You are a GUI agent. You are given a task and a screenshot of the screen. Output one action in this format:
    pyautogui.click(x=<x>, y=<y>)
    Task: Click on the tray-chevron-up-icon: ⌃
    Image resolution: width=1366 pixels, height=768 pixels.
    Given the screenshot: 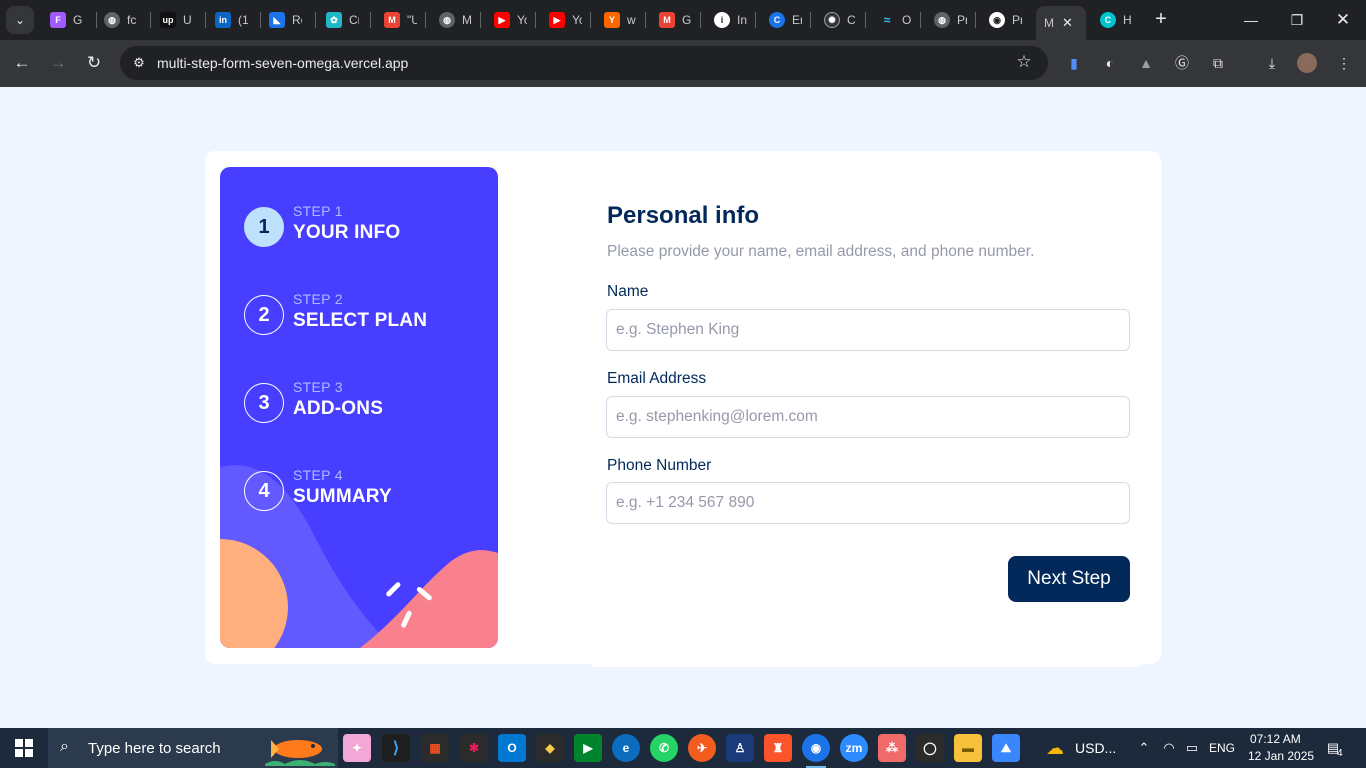 What is the action you would take?
    pyautogui.click(x=1144, y=748)
    